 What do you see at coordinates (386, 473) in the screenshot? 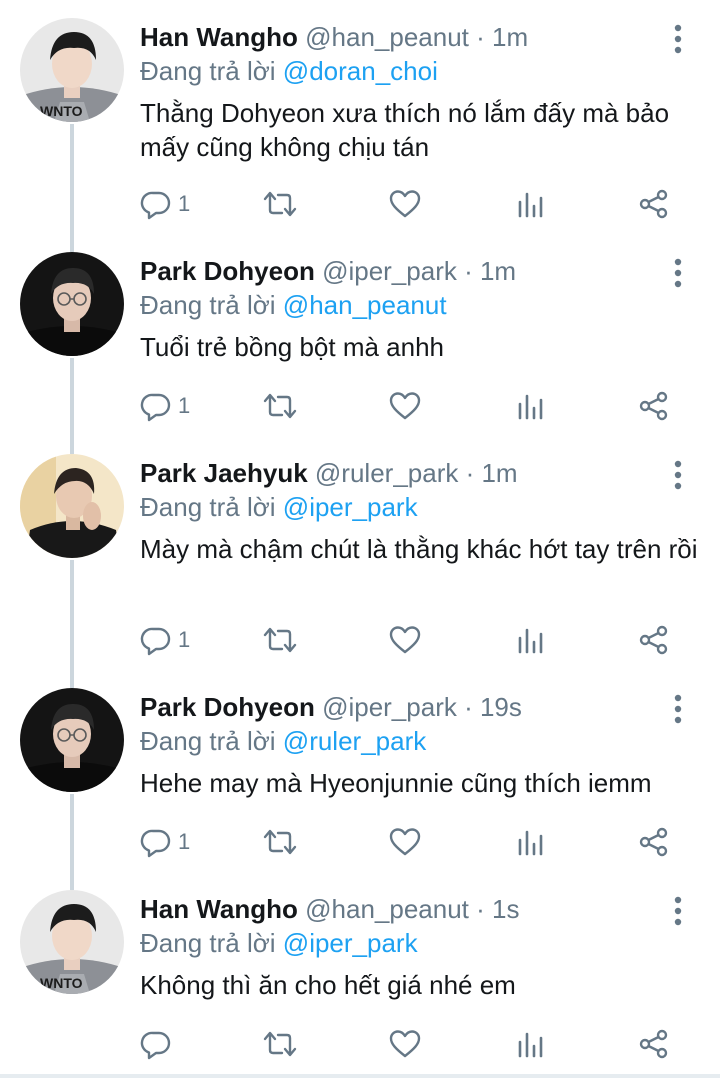
I see `handle: @ruler_park` at bounding box center [386, 473].